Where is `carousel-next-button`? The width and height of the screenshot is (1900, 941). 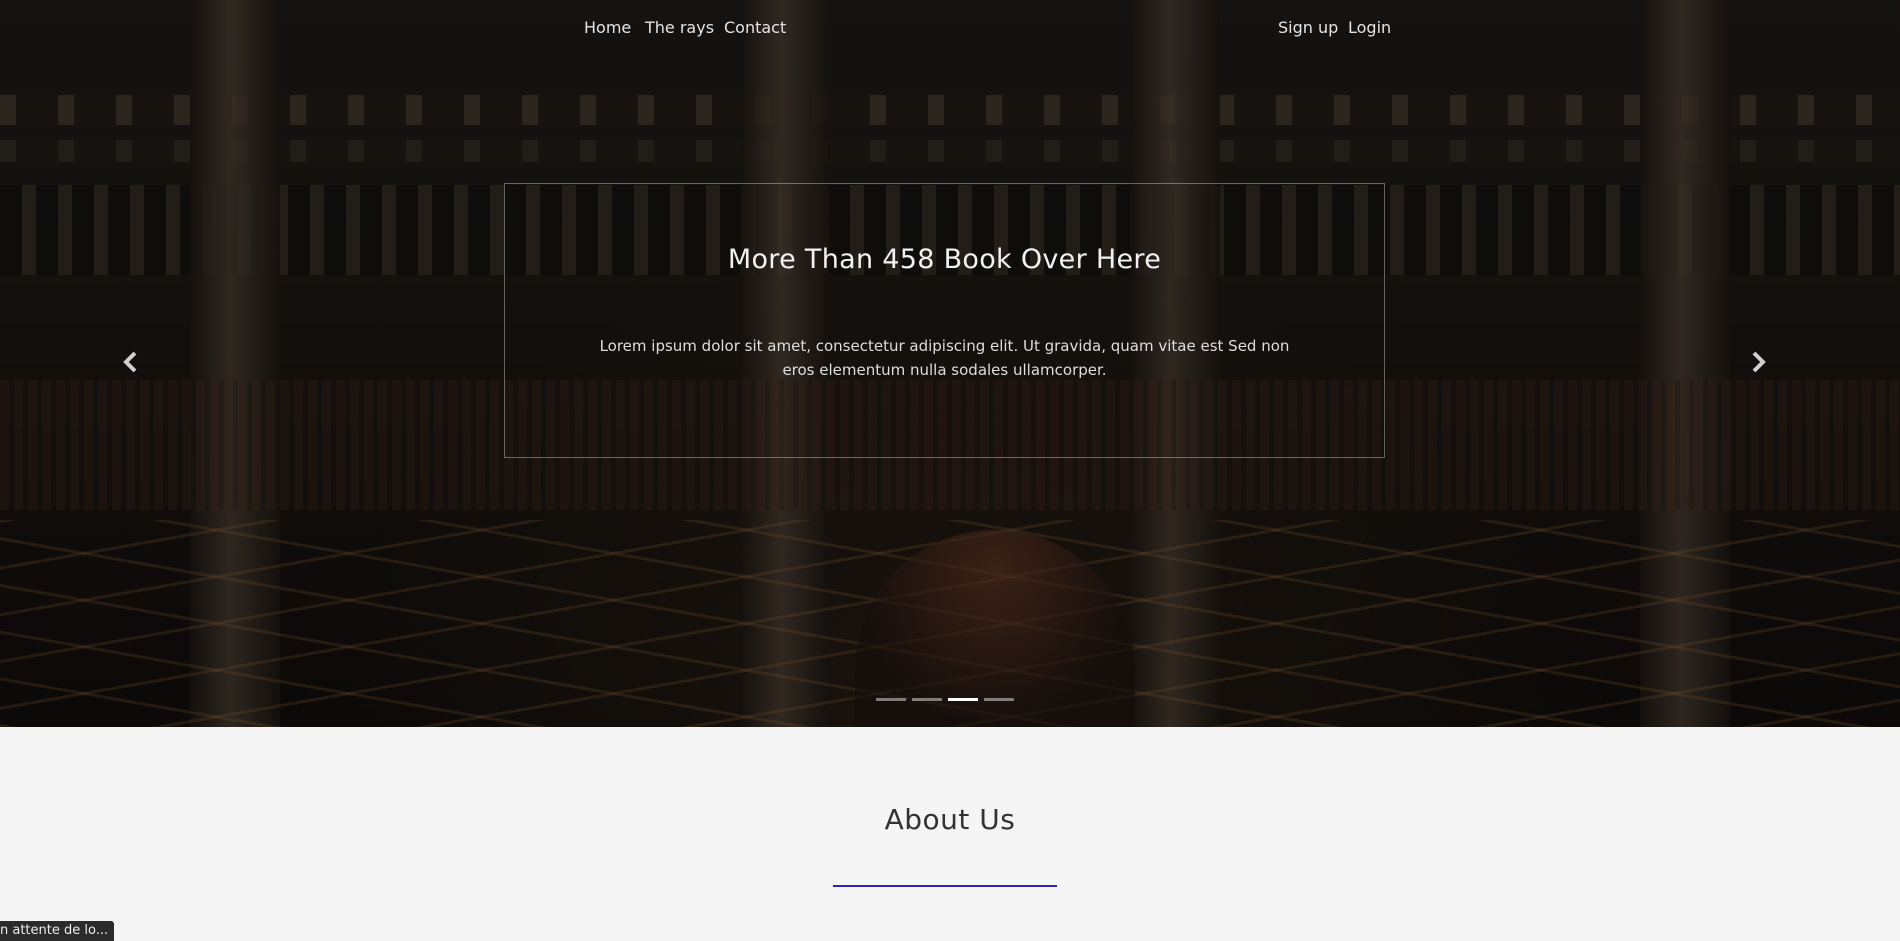 carousel-next-button is located at coordinates (1758, 365).